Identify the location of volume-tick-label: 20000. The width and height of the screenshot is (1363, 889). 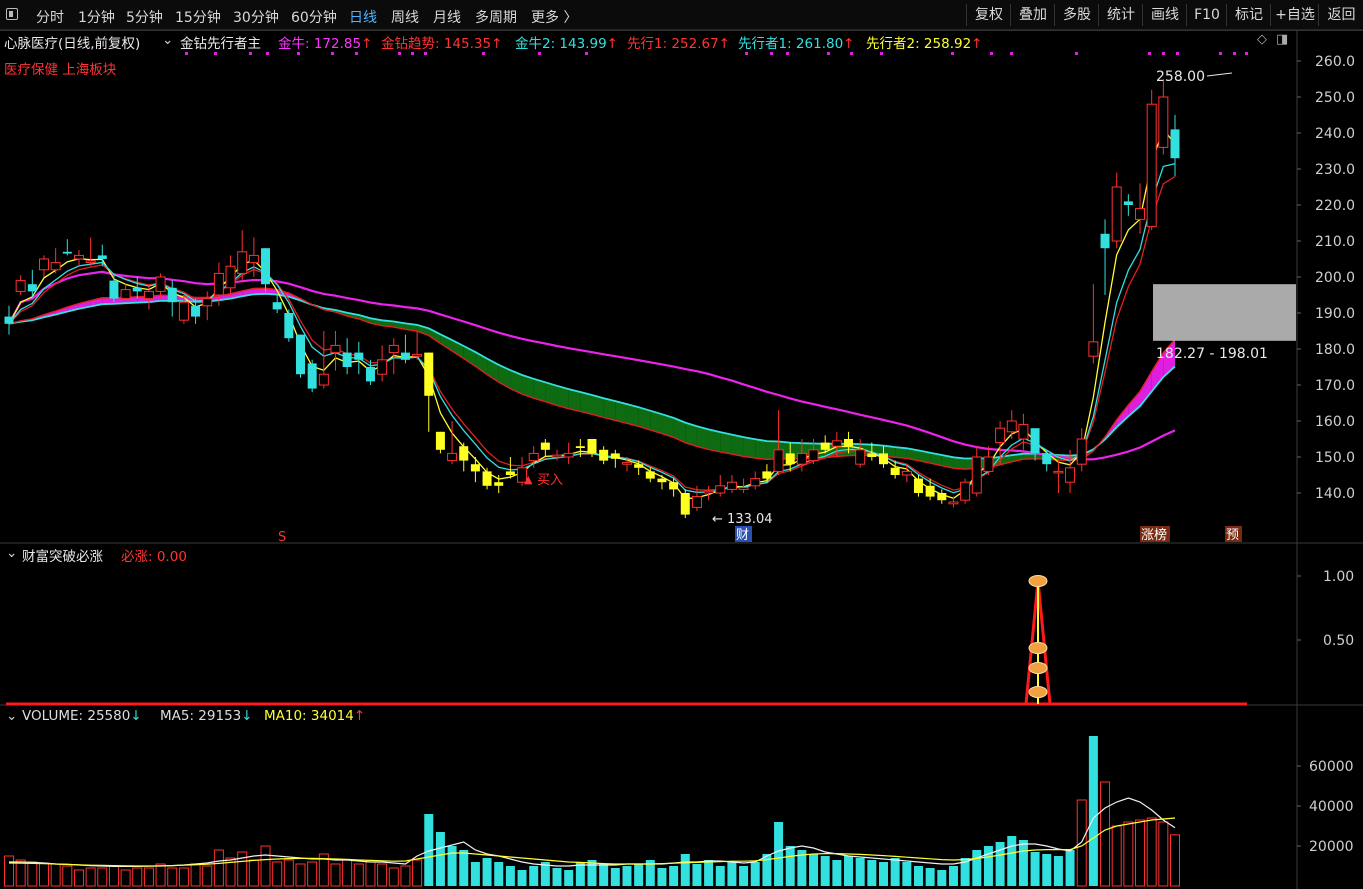
(1331, 847).